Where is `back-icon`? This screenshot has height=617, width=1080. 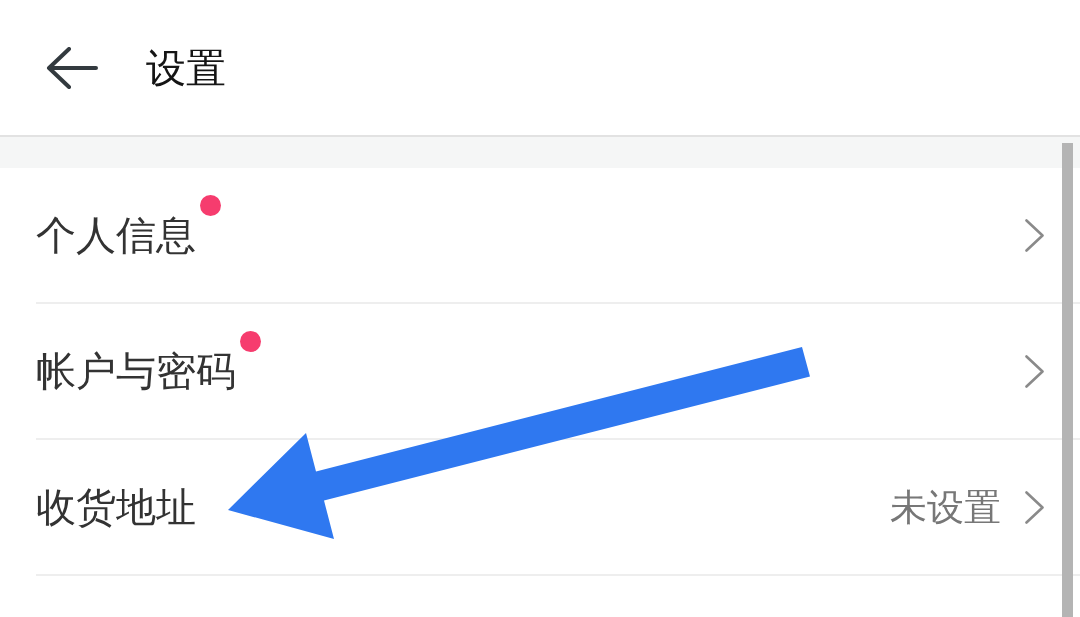 back-icon is located at coordinates (72, 67).